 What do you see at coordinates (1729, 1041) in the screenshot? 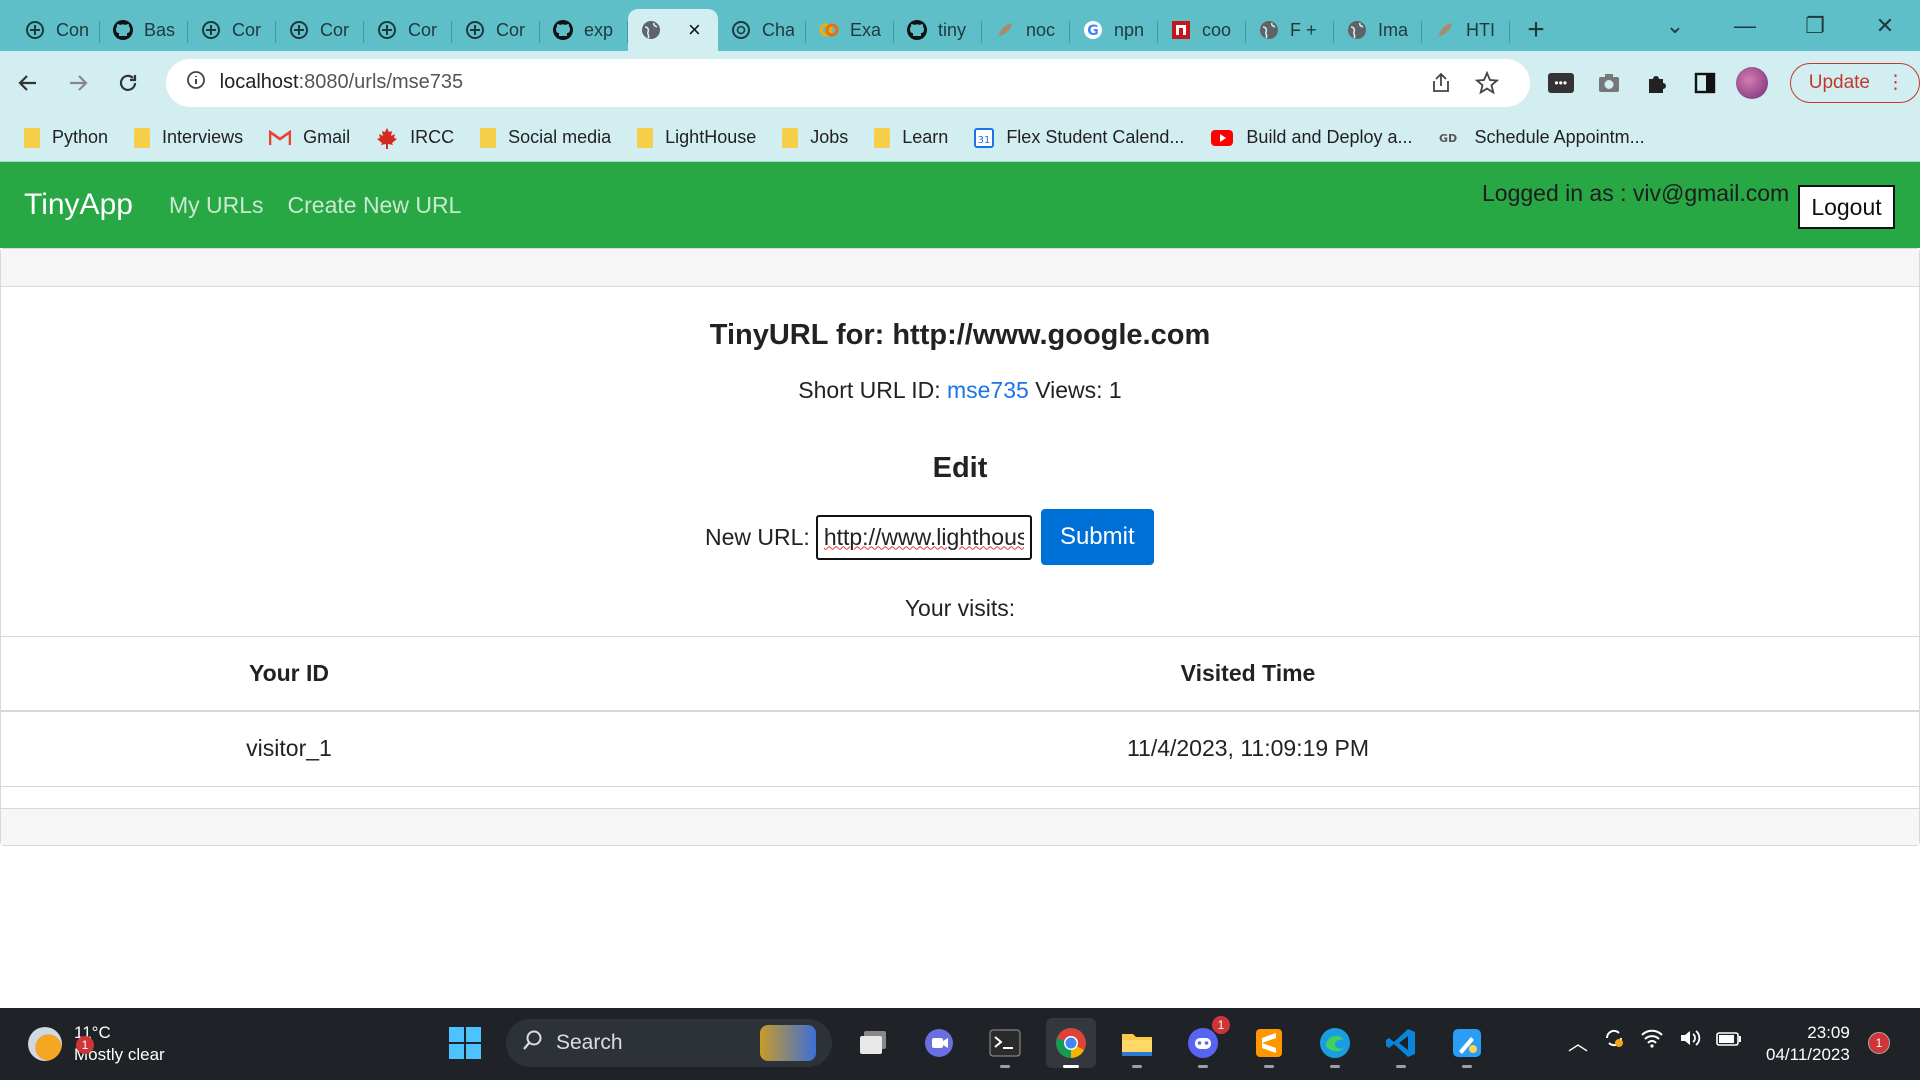
I see `battery-icon` at bounding box center [1729, 1041].